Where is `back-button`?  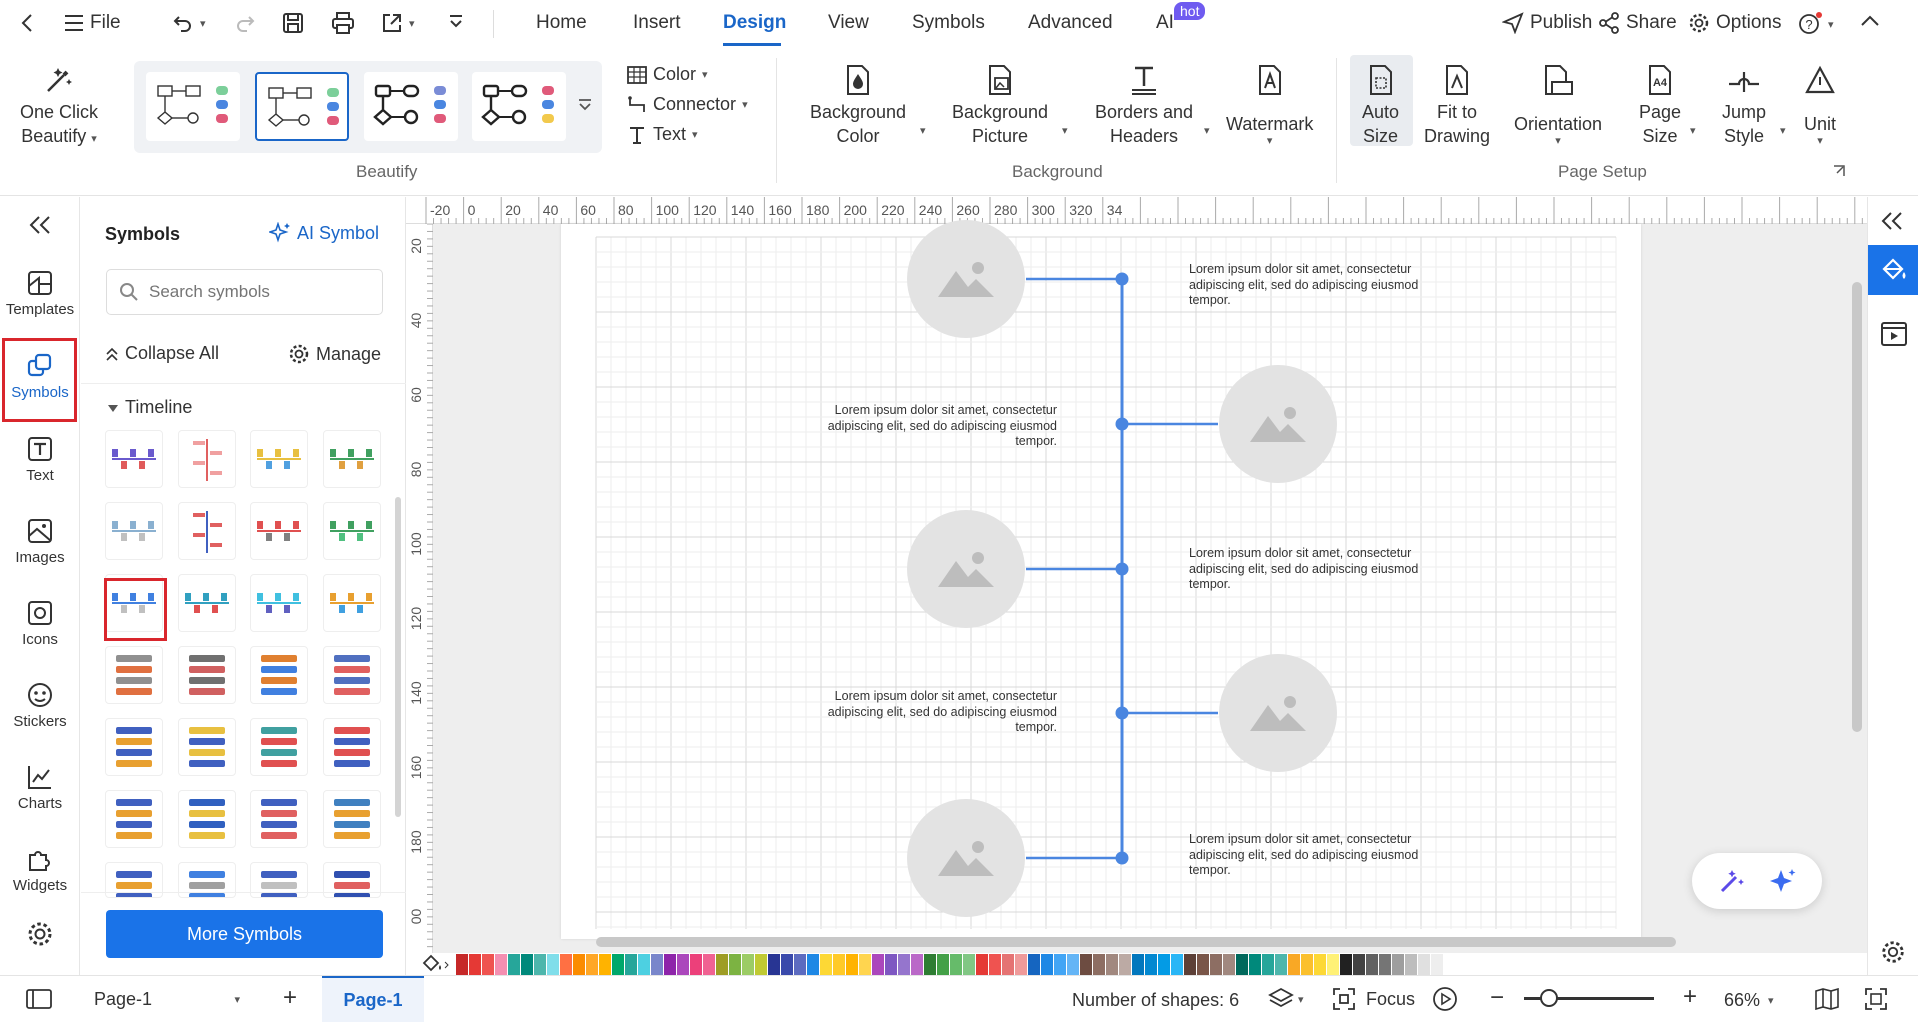 back-button is located at coordinates (28, 23).